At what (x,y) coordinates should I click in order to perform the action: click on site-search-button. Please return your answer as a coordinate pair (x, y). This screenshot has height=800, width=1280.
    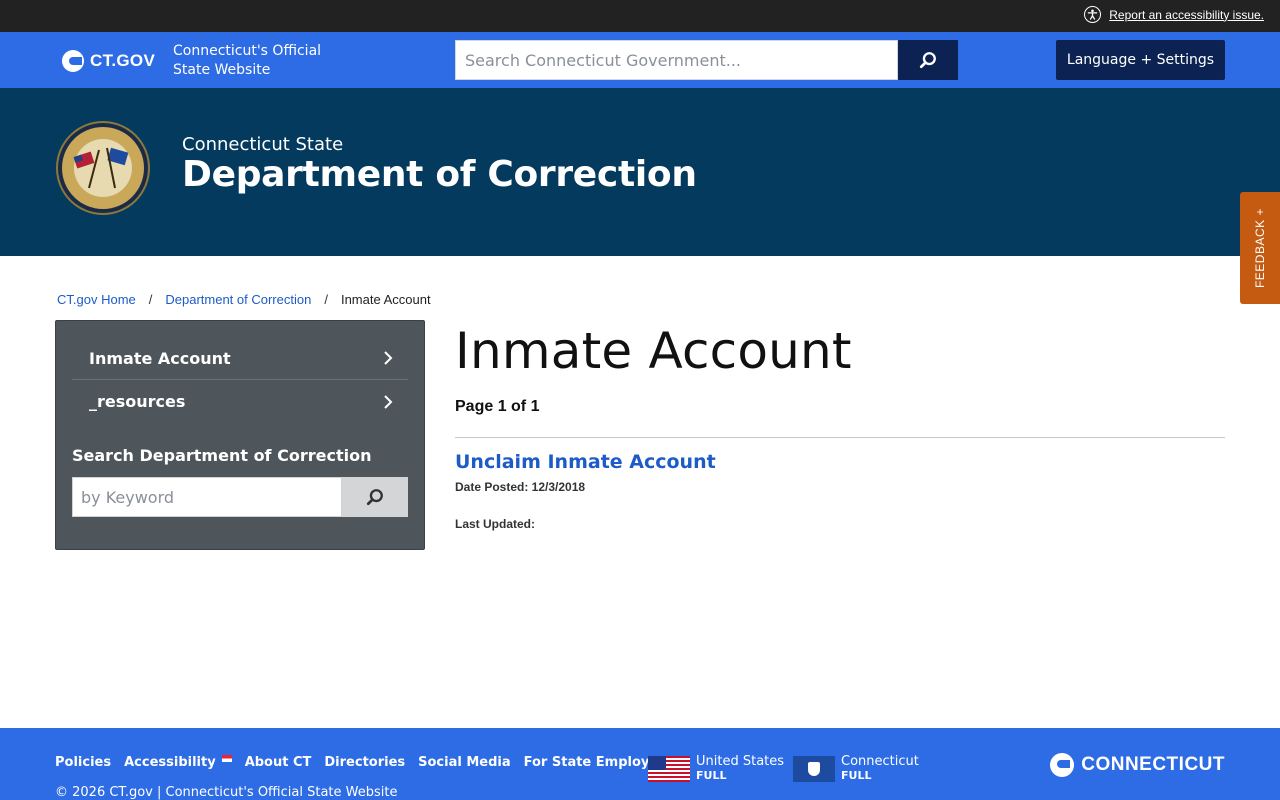
    Looking at the image, I should click on (928, 60).